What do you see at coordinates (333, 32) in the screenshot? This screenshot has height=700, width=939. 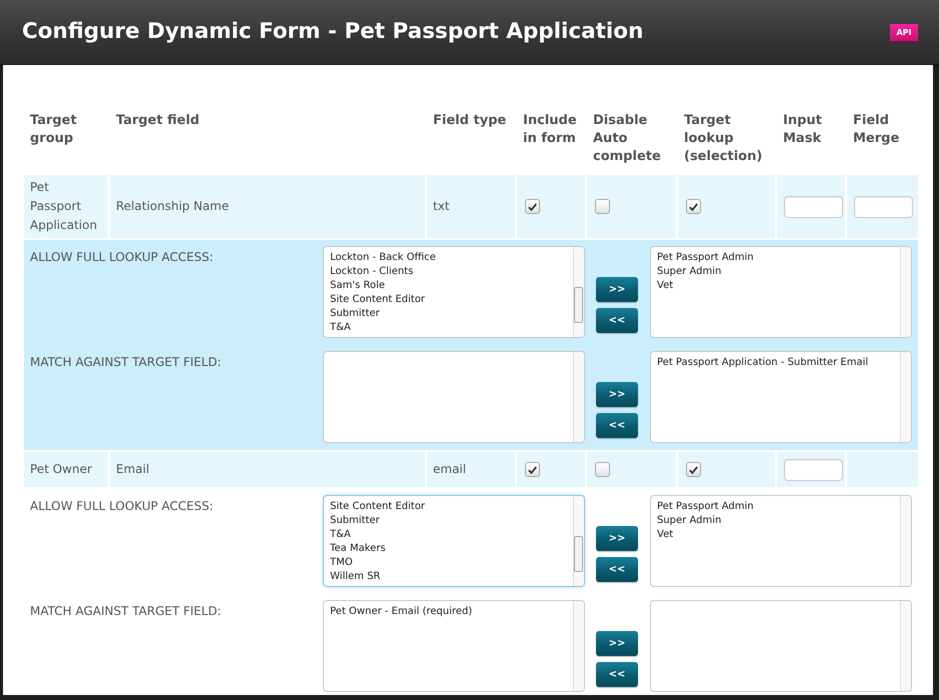 I see `window-title: Configure Dynamic Form - Pet Passport Application` at bounding box center [333, 32].